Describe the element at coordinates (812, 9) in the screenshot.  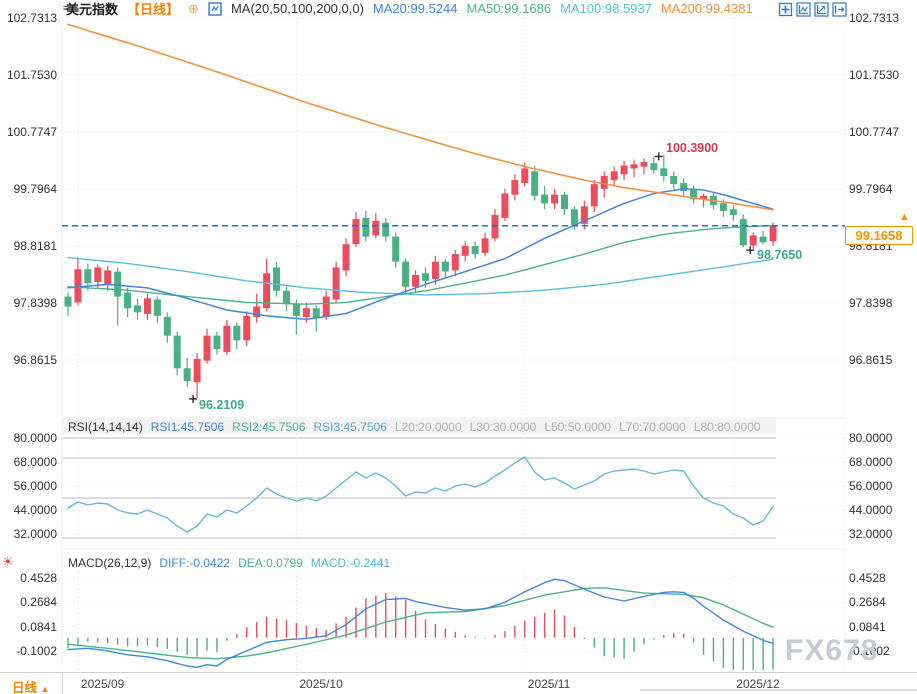
I see `chart-toolbar` at that location.